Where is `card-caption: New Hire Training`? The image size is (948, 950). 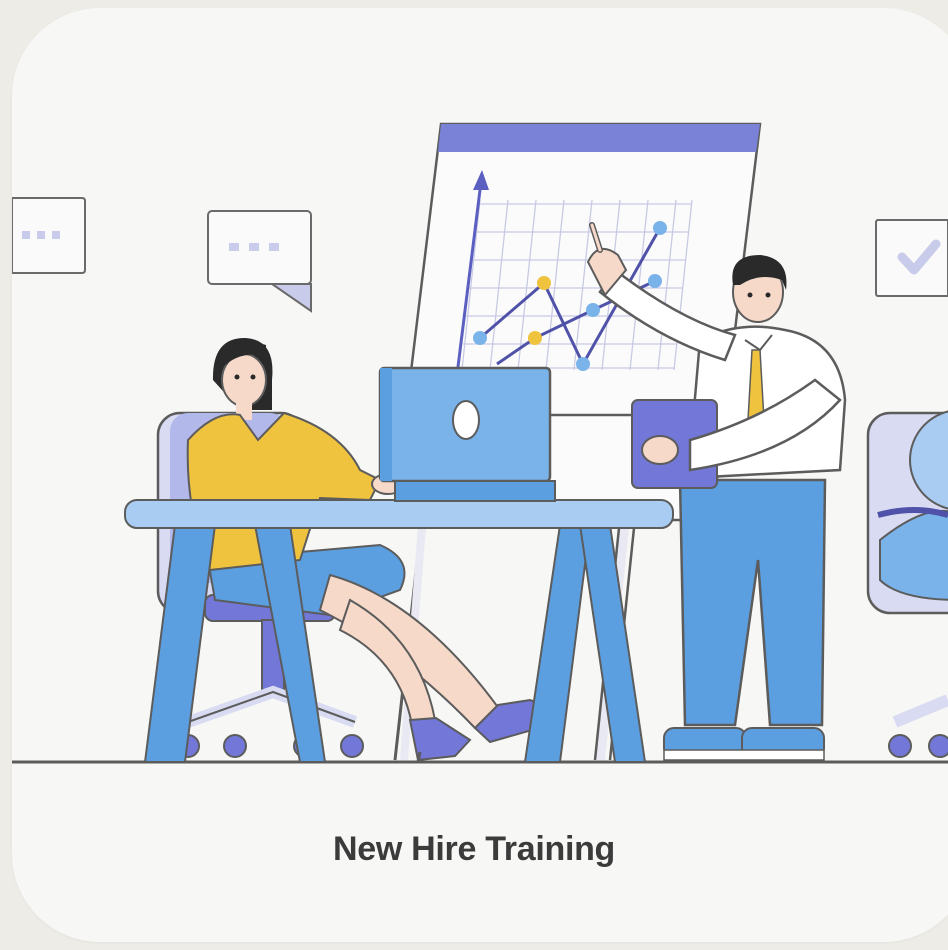 card-caption: New Hire Training is located at coordinates (474, 849).